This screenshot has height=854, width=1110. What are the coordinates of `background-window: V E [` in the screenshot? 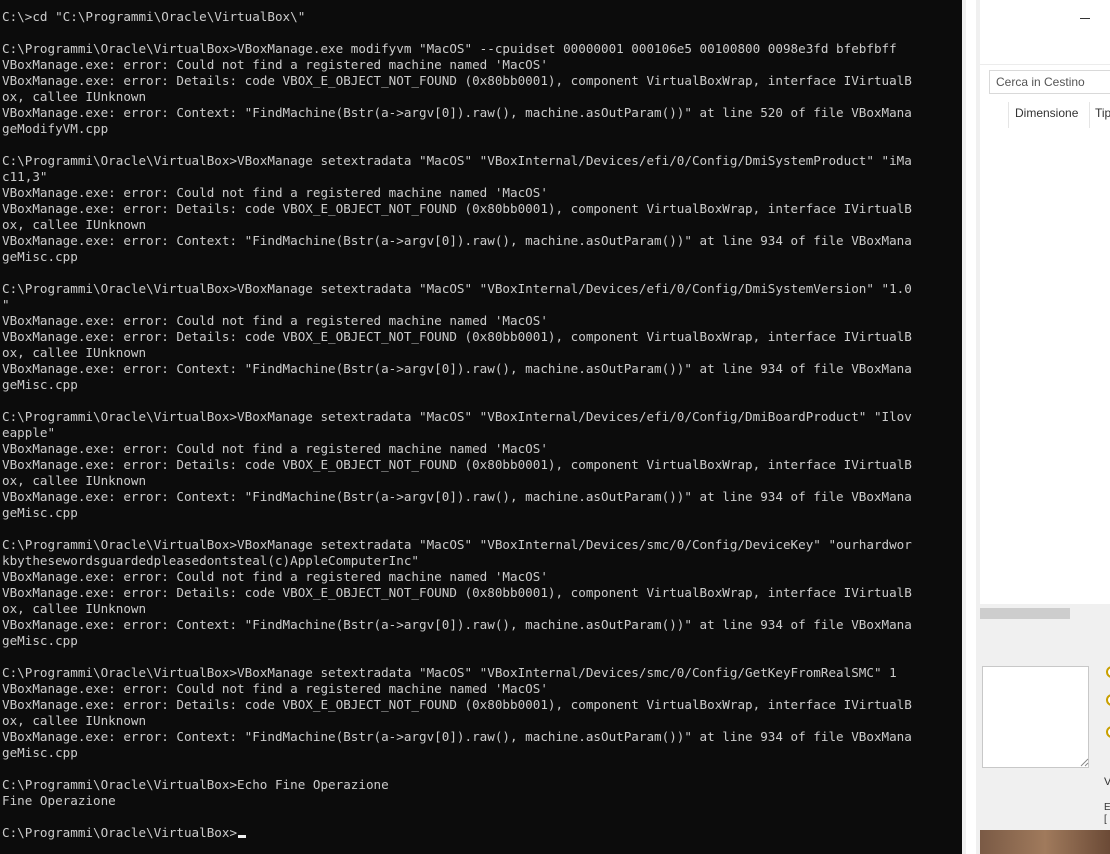 It's located at (1045, 758).